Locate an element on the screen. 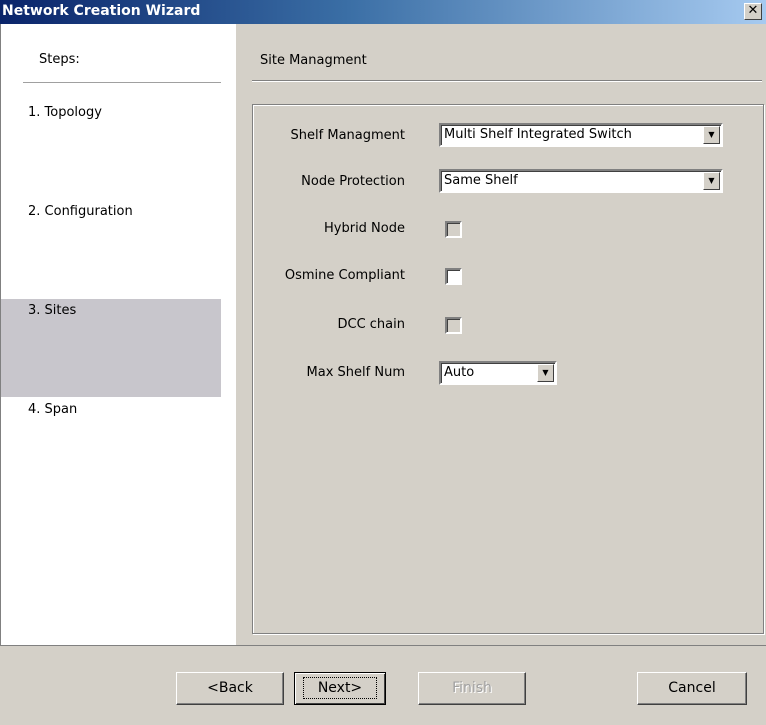  next-button: Next> is located at coordinates (340, 688).